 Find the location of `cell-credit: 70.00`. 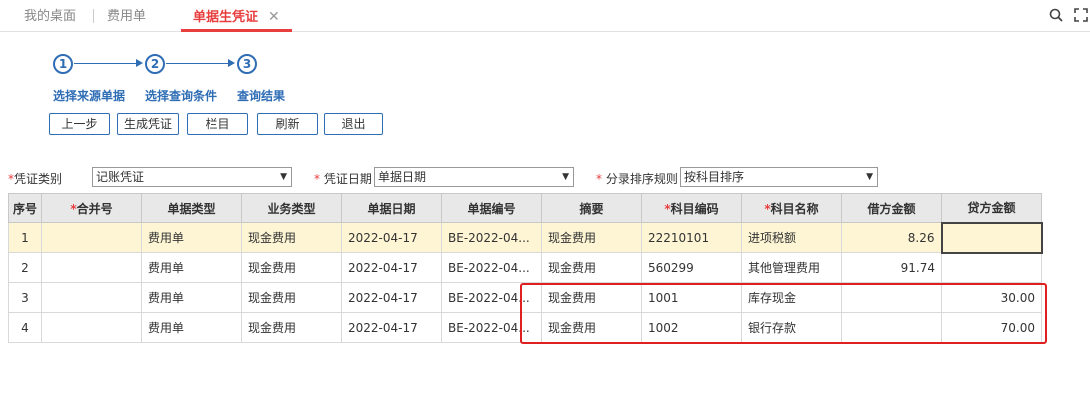

cell-credit: 70.00 is located at coordinates (991, 327).